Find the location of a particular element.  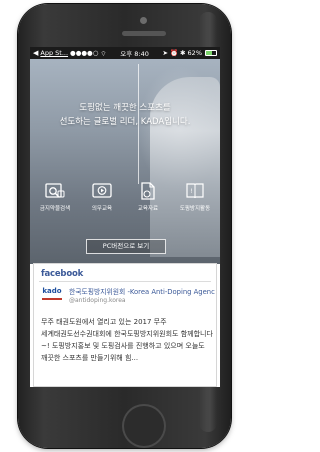

kado-logo: kado is located at coordinates (52, 296).